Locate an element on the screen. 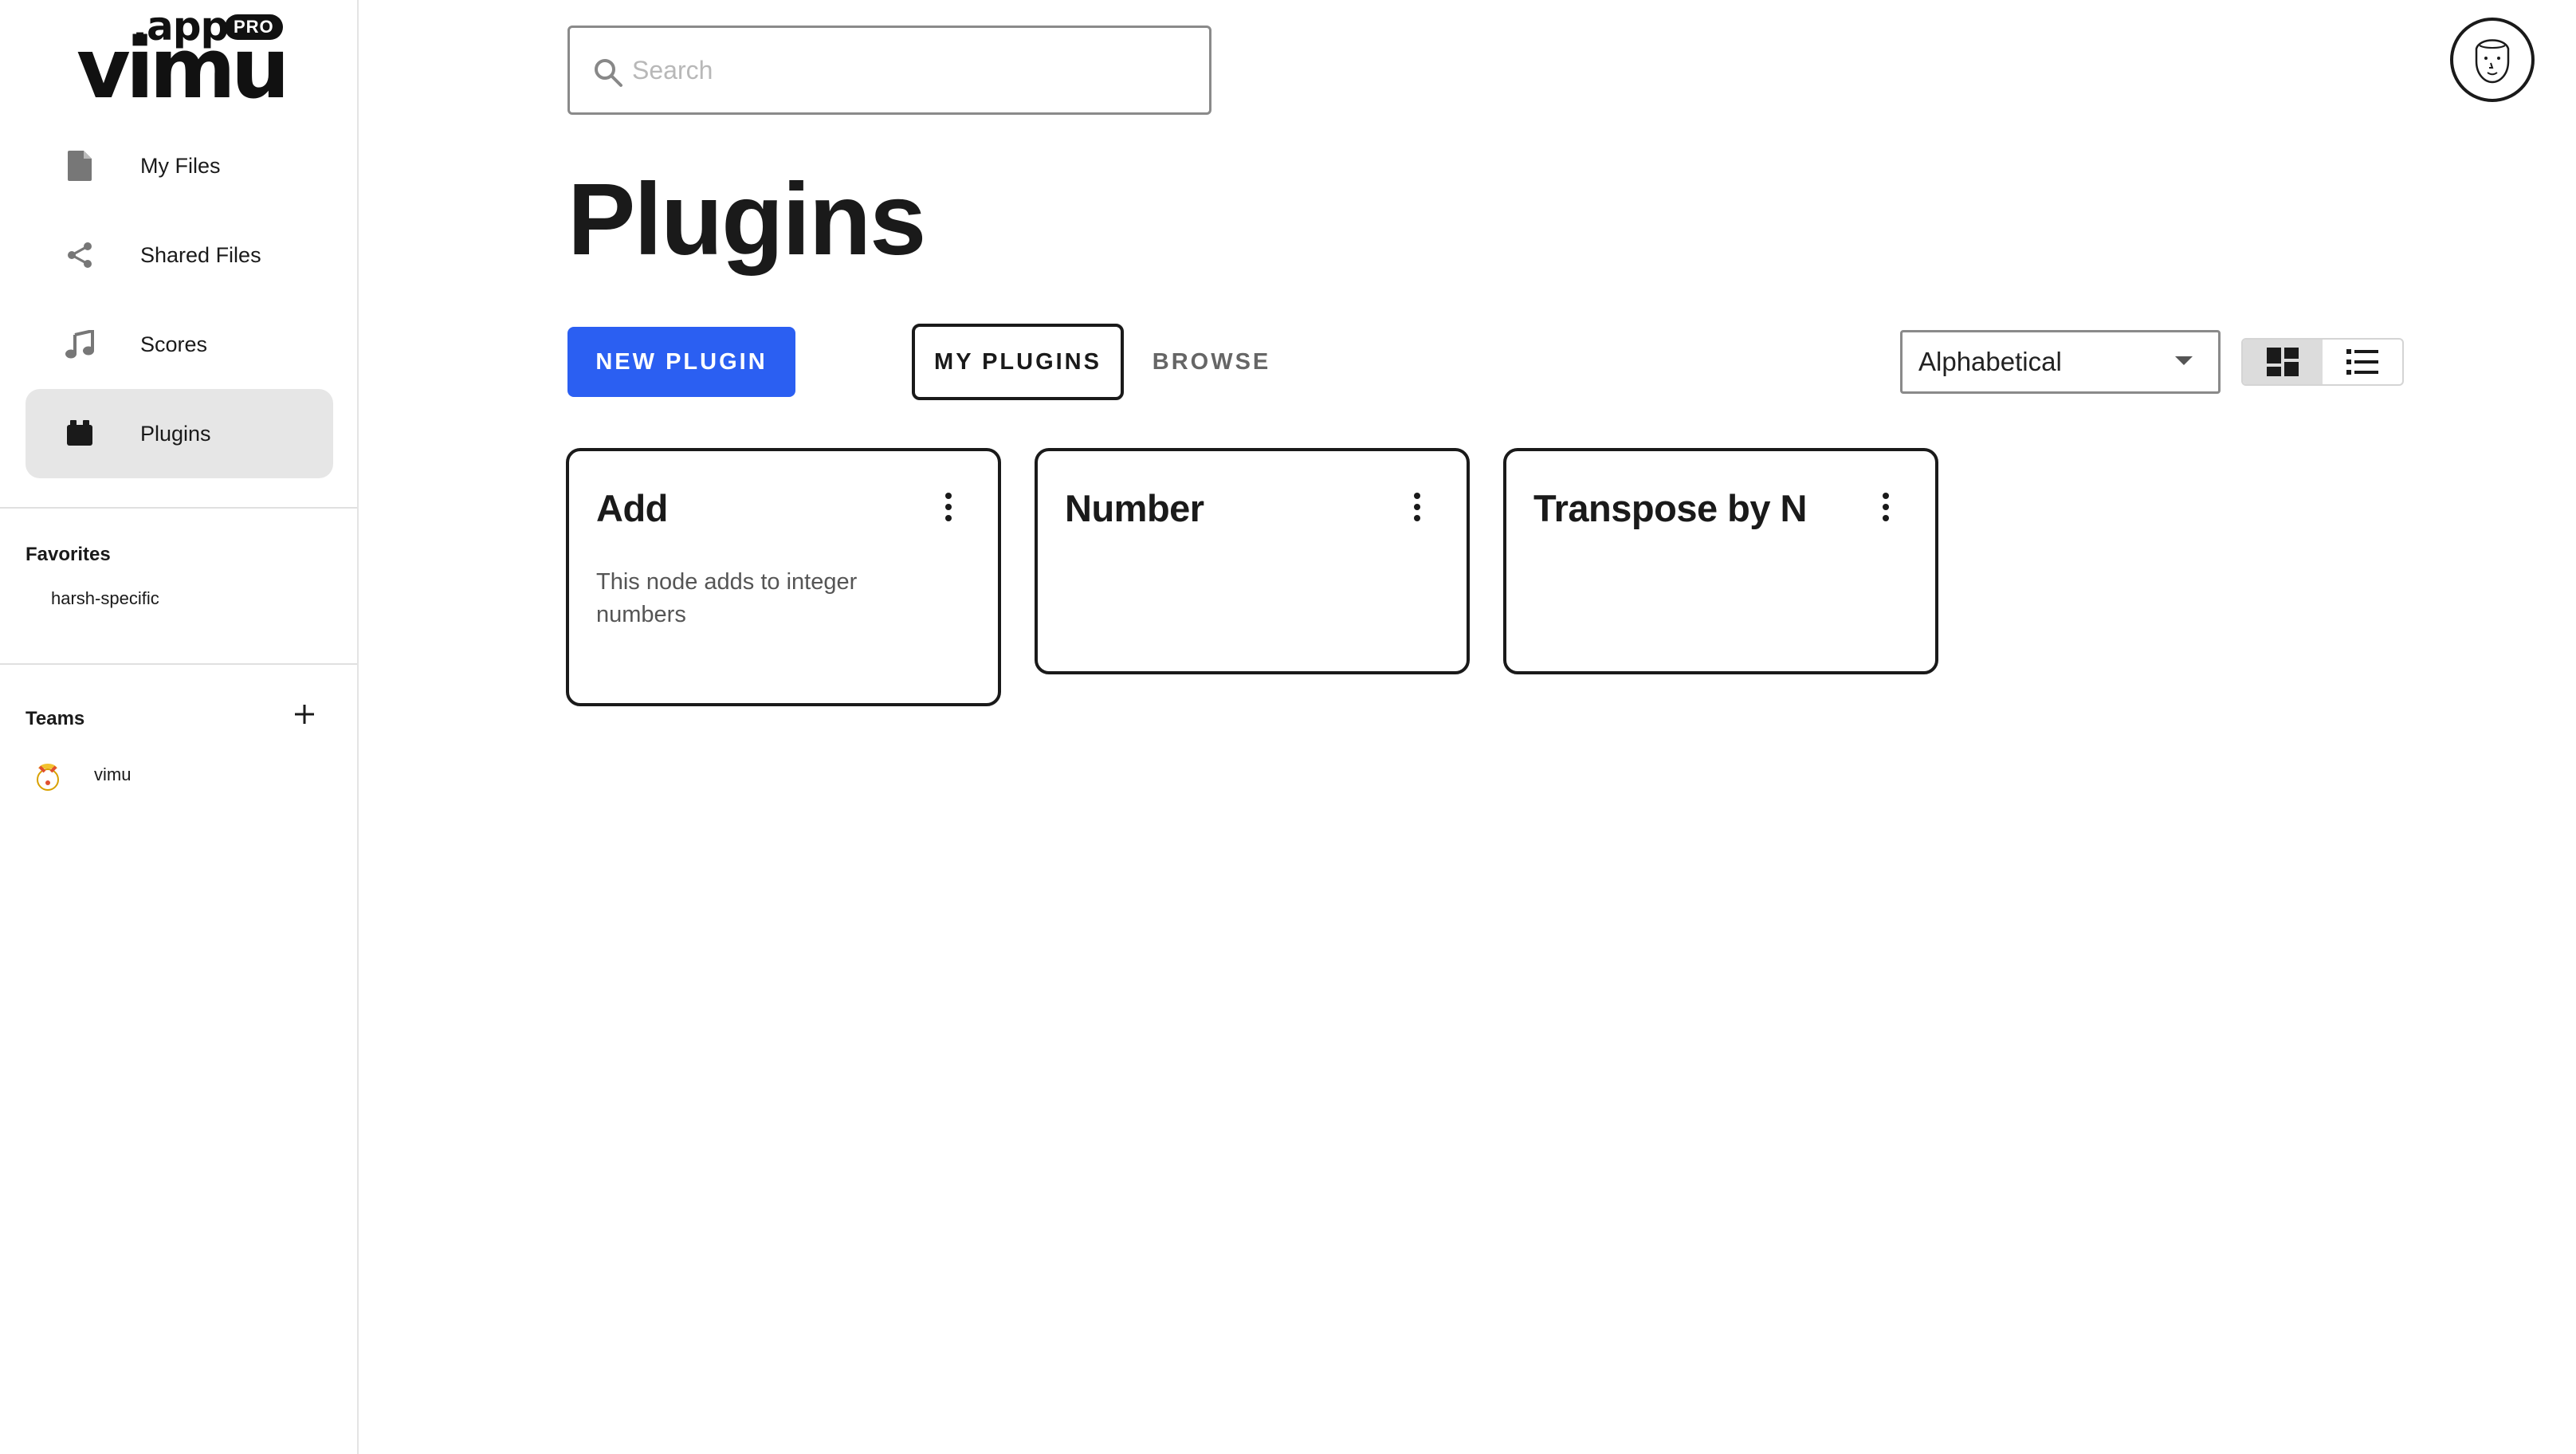  plugin-card-transpose-by-n: Transpose by N is located at coordinates (1720, 561).